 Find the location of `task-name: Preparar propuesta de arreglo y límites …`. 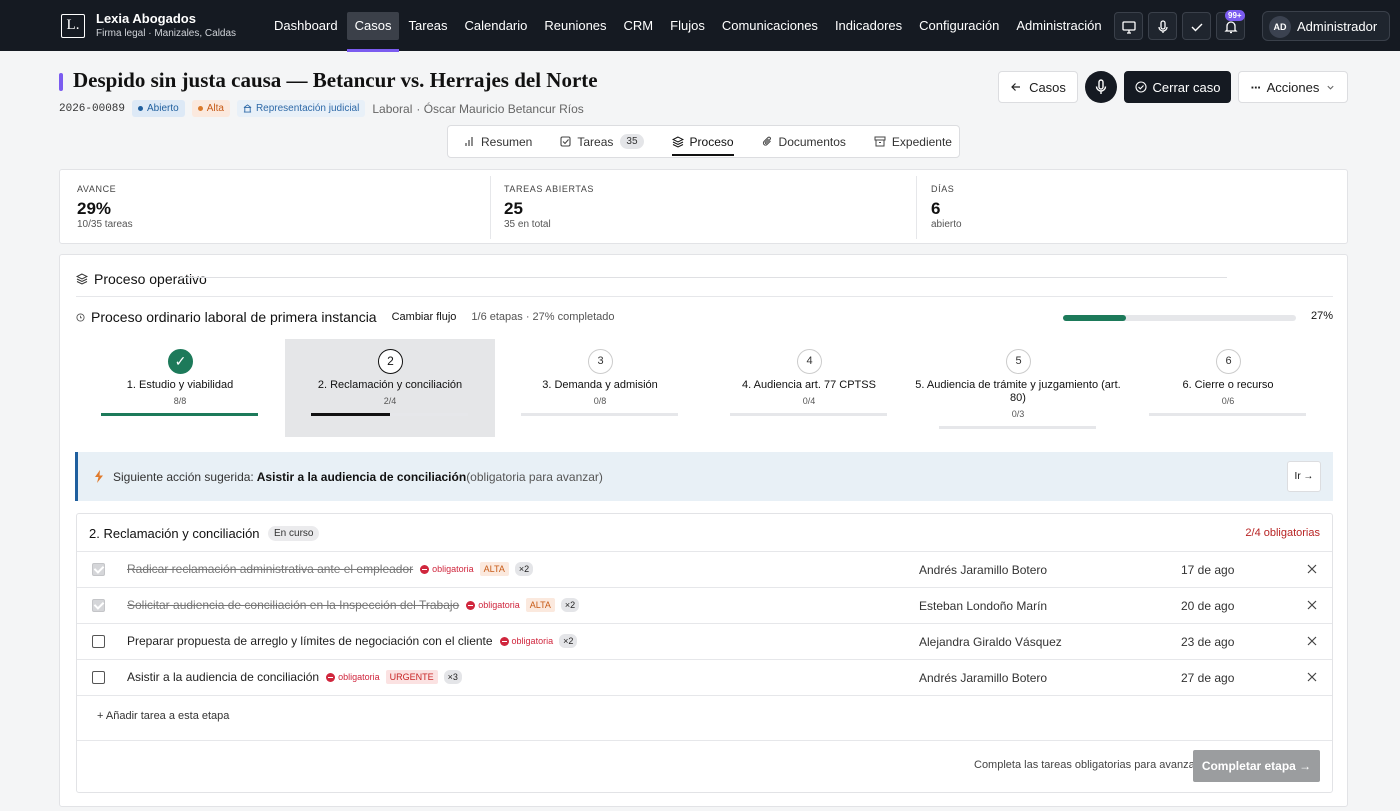

task-name: Preparar propuesta de arreglo y límites … is located at coordinates (310, 641).